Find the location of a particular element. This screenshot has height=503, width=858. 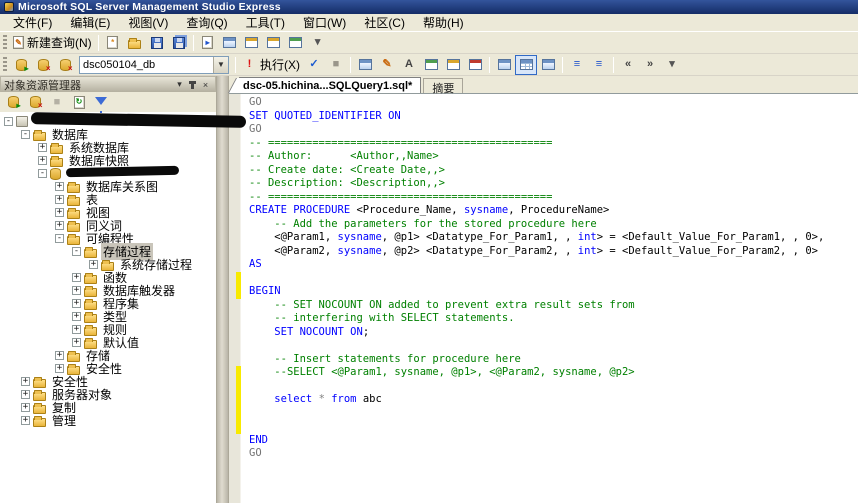

menu-item: 编辑(E) is located at coordinates (90, 22).